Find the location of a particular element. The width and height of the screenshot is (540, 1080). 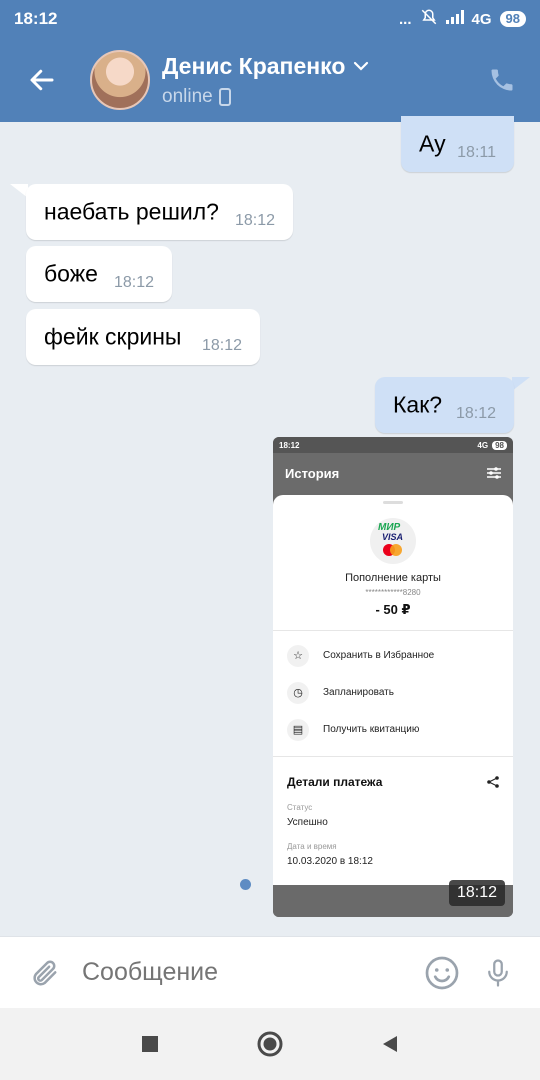

call-button is located at coordinates (502, 80).